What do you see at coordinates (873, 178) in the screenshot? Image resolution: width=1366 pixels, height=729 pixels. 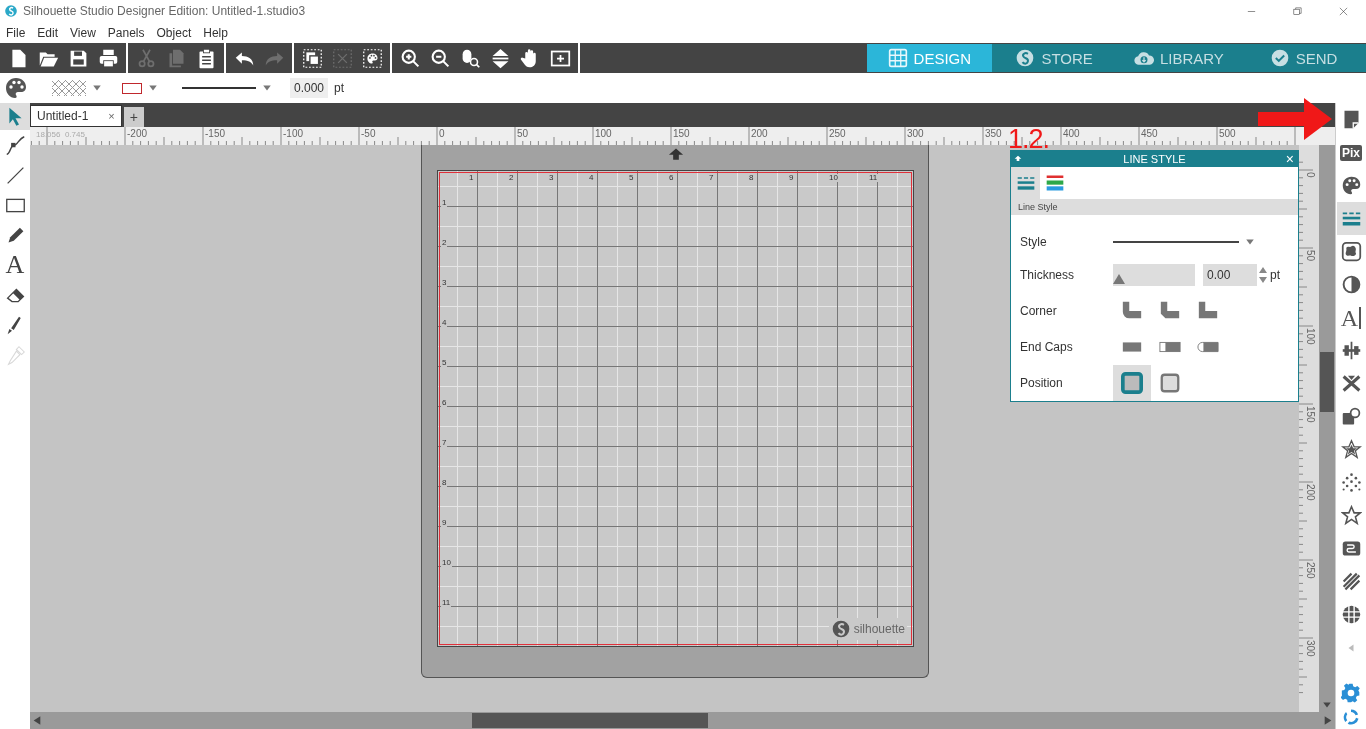 I see `grid-number: 11` at bounding box center [873, 178].